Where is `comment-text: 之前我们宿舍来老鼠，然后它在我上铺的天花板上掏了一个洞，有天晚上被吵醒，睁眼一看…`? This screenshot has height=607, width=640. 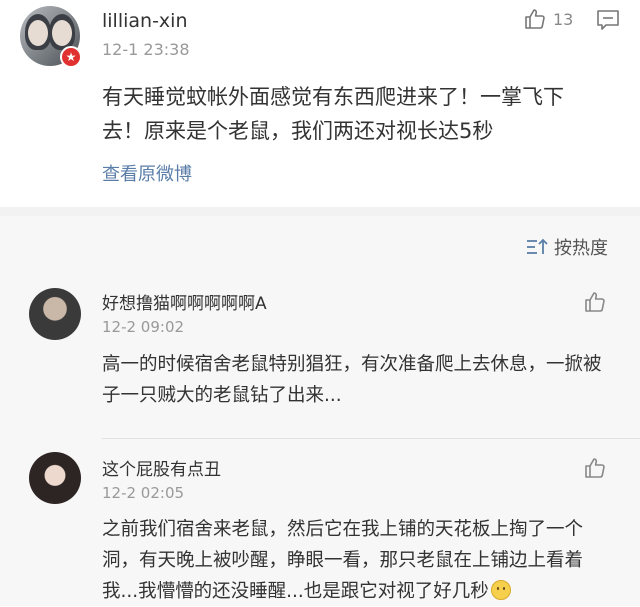
comment-text: 之前我们宿舍来老鼠，然后它在我上铺的天花板上掏了一个洞，有天晚上被吵醒，睁眼一看… is located at coordinates (358, 560).